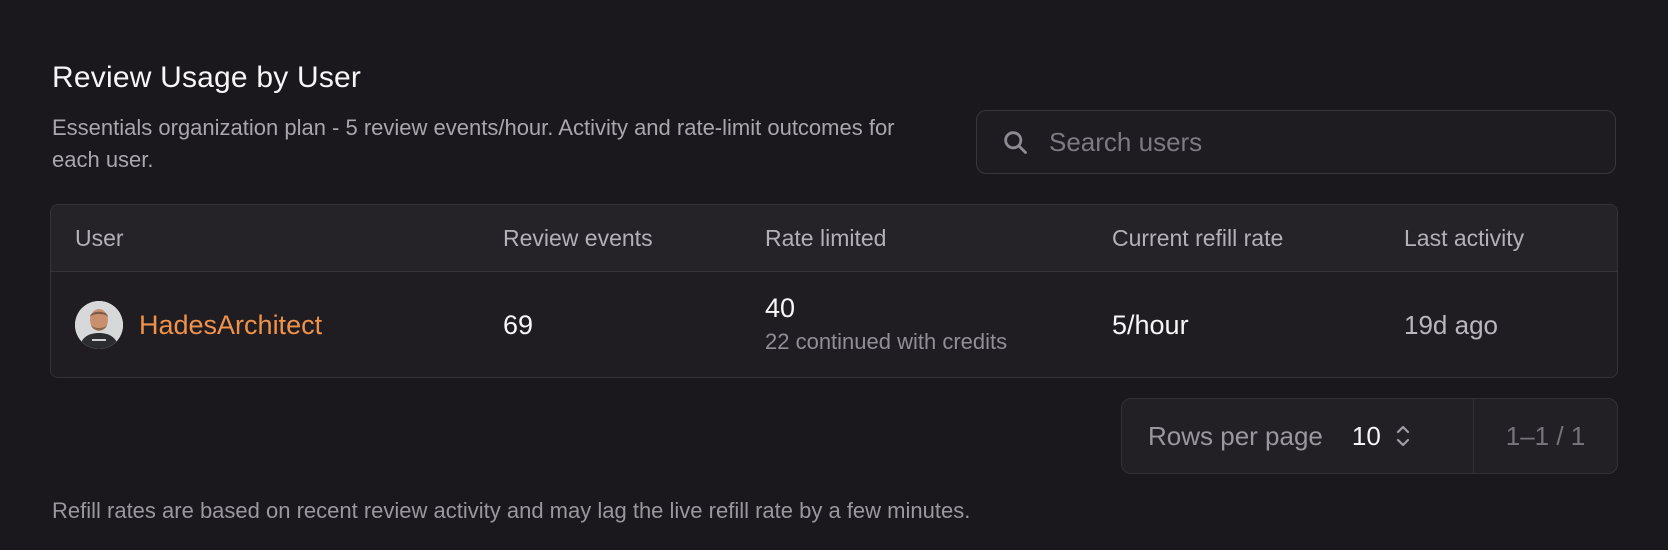  What do you see at coordinates (99, 325) in the screenshot?
I see `user-avatar` at bounding box center [99, 325].